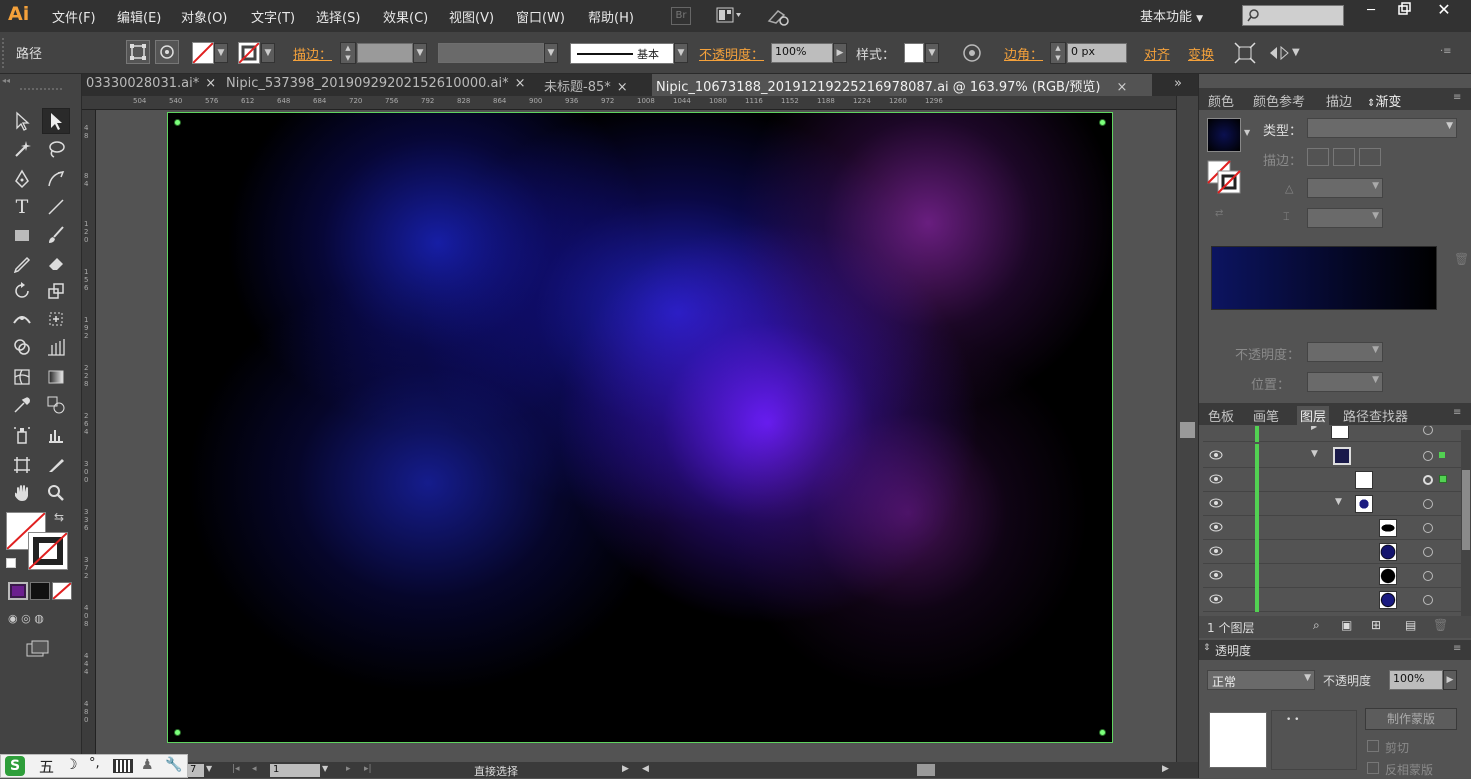 This screenshot has width=1471, height=779. What do you see at coordinates (56, 435) in the screenshot?
I see `column-graph-tool-icon` at bounding box center [56, 435].